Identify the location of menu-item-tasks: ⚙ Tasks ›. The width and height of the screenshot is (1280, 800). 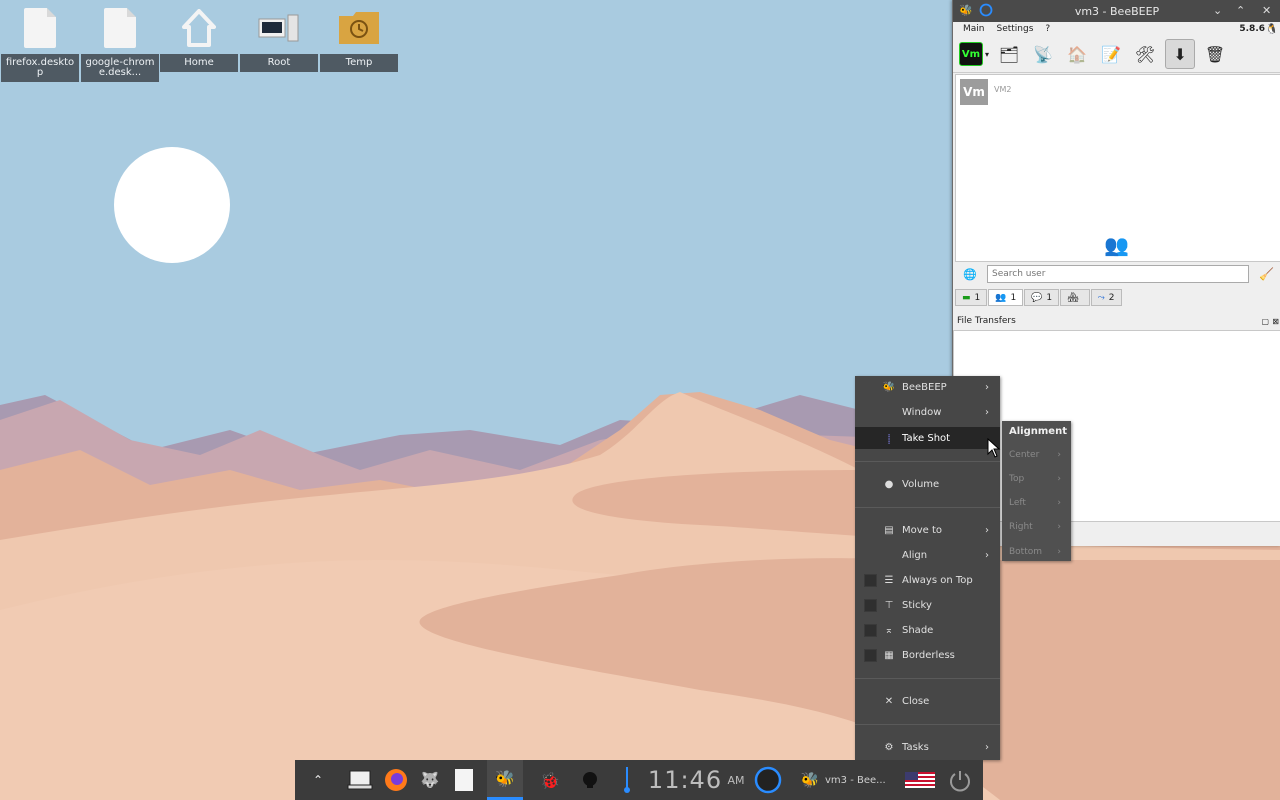
(927, 747).